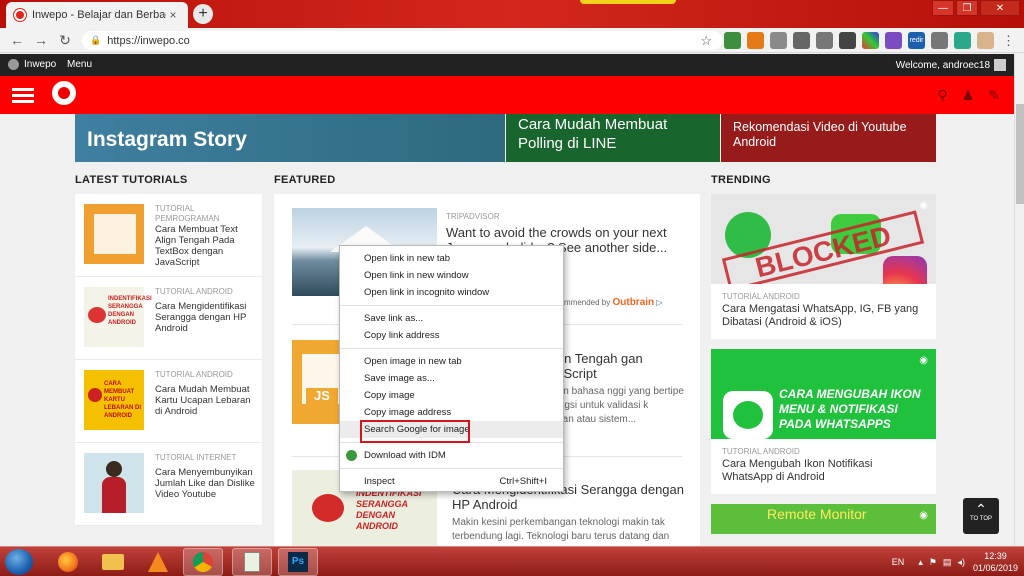 The image size is (1024, 576). I want to click on user-welcome: Welcome, androec18, so click(951, 65).